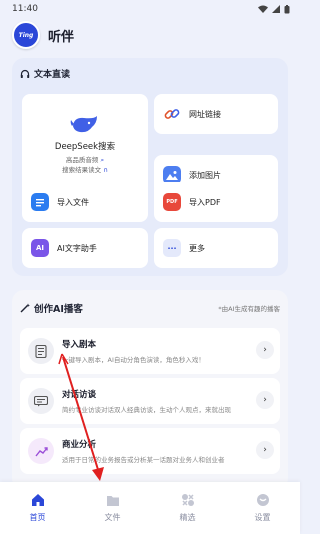  What do you see at coordinates (188, 508) in the screenshot?
I see `nav-featured: 精选` at bounding box center [188, 508].